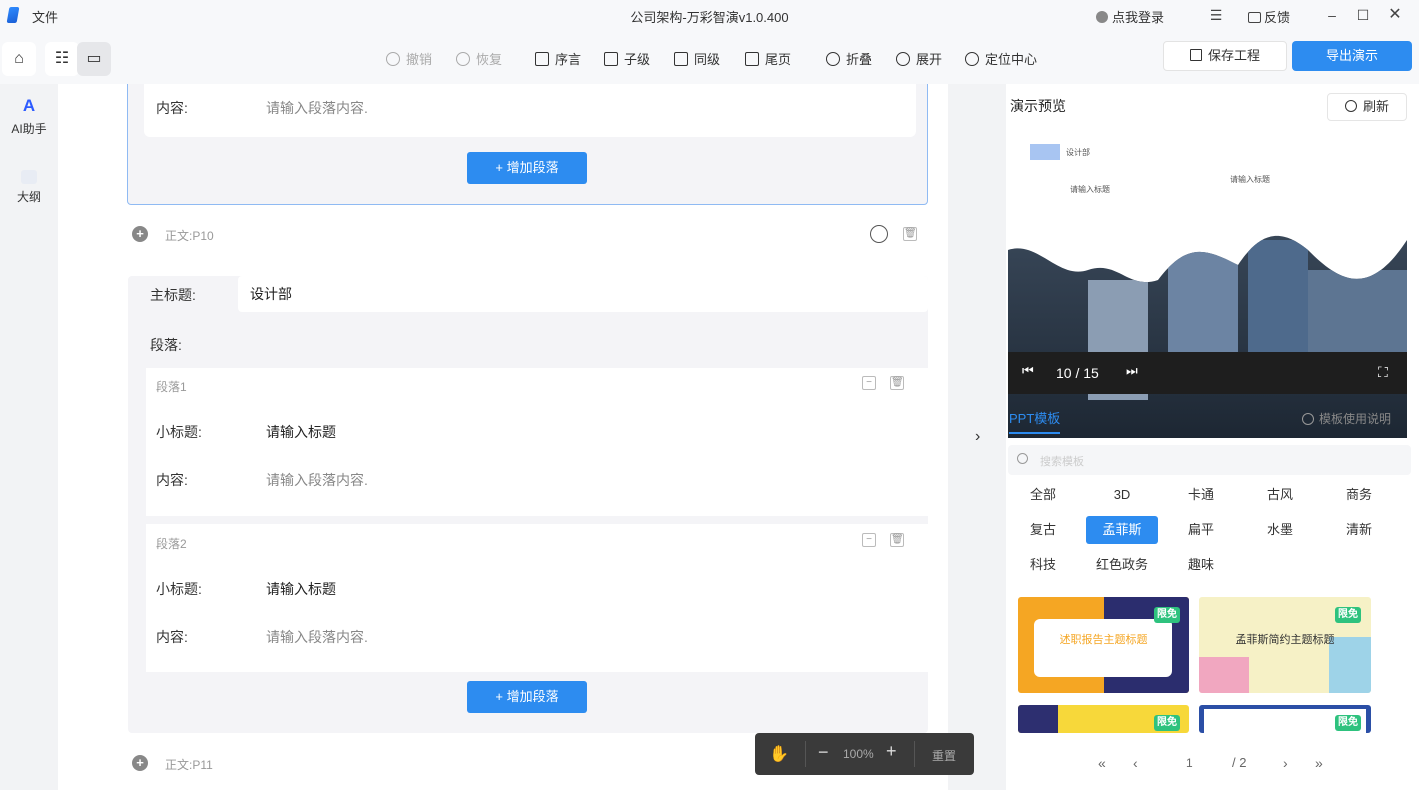 The width and height of the screenshot is (1419, 790). I want to click on category-chip: 孟菲斯, so click(1122, 530).